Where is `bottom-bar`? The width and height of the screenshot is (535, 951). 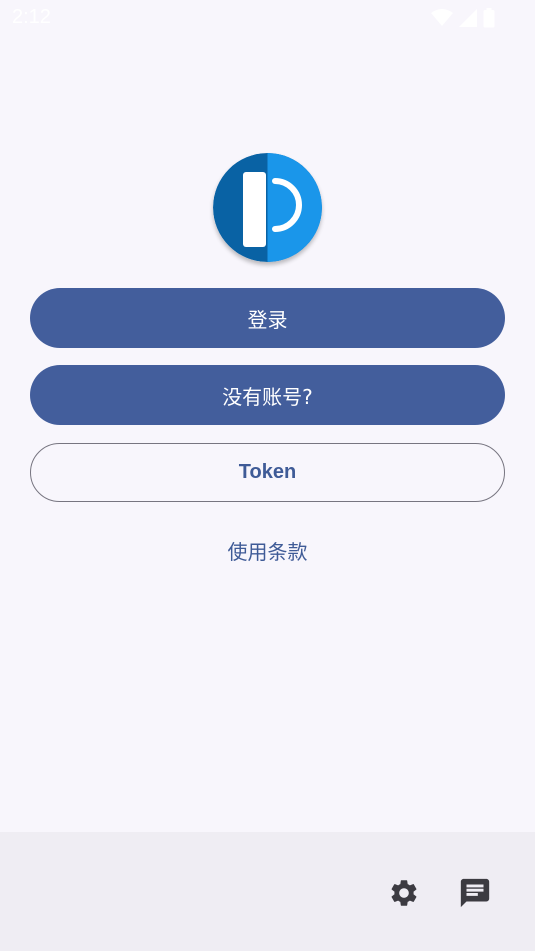 bottom-bar is located at coordinates (267, 891).